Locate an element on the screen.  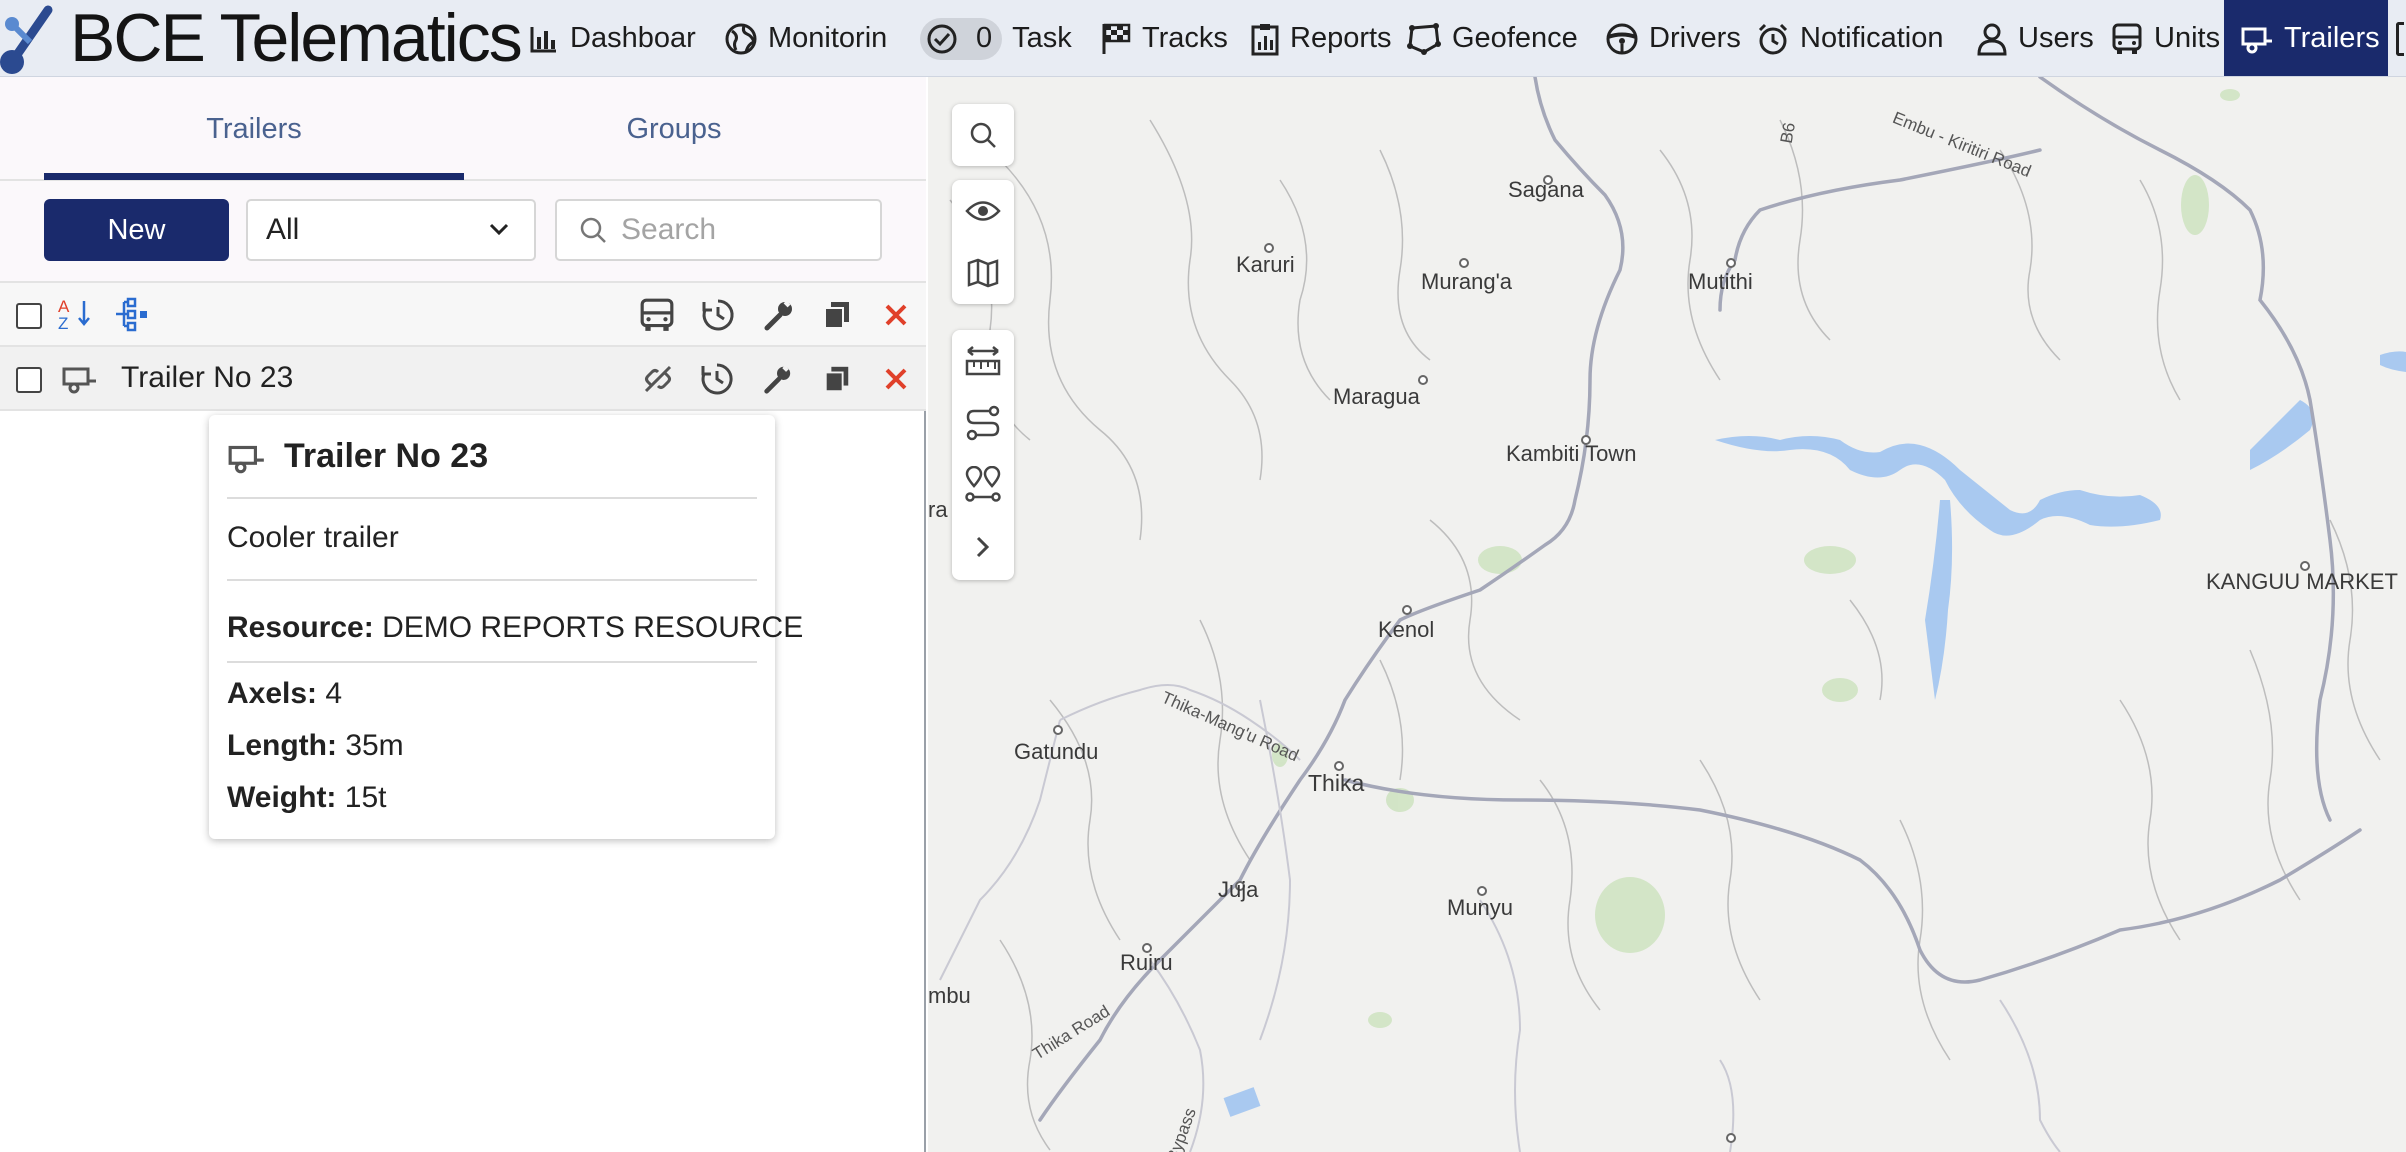
map-place-ra: ra is located at coordinates (938, 509).